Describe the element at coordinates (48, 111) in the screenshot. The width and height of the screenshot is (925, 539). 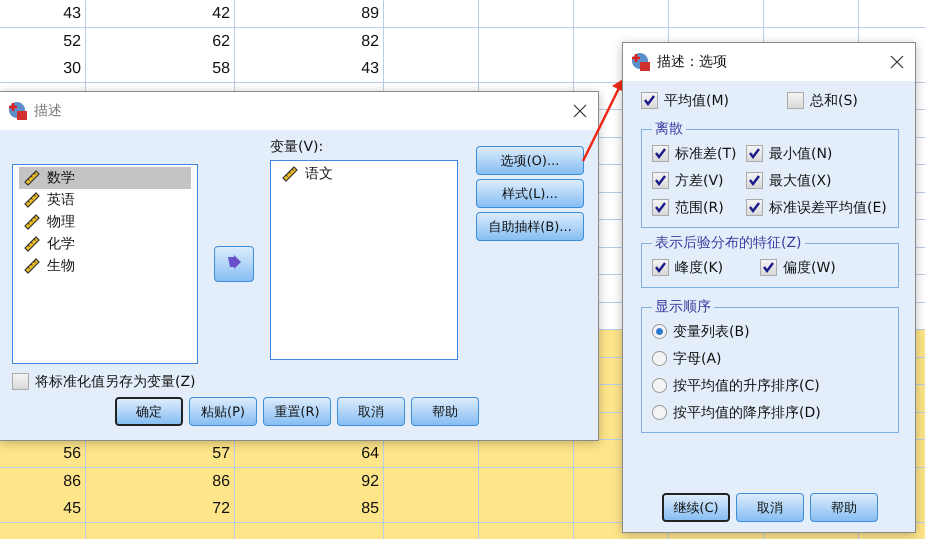
I see `window-title: 描述` at that location.